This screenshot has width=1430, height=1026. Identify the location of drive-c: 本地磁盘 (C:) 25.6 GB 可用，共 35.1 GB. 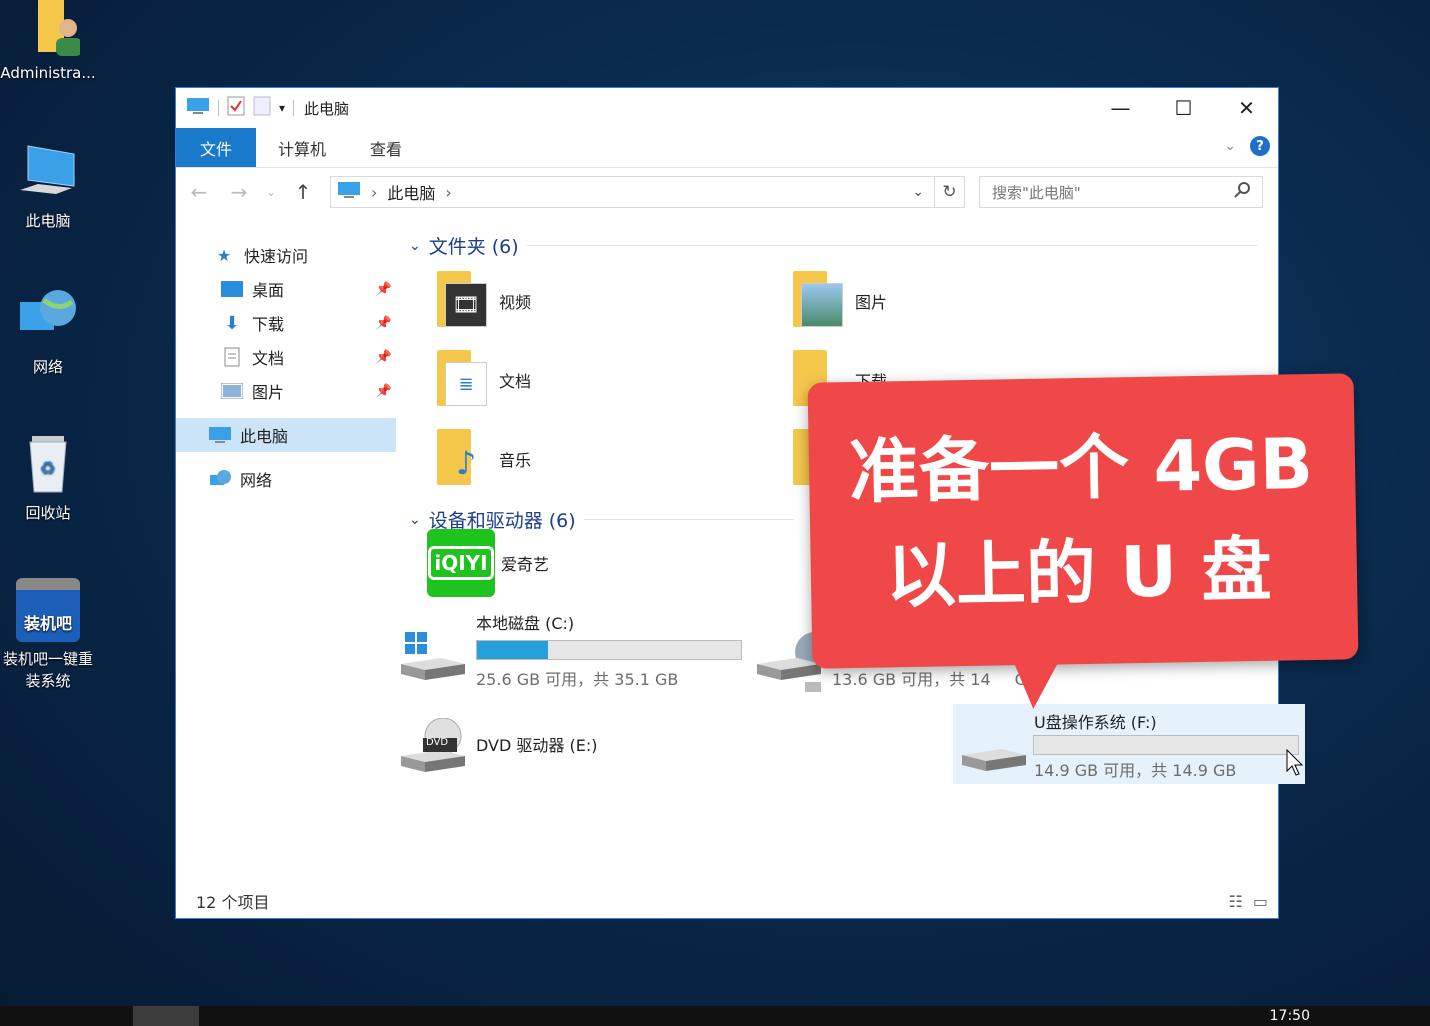
(576, 655).